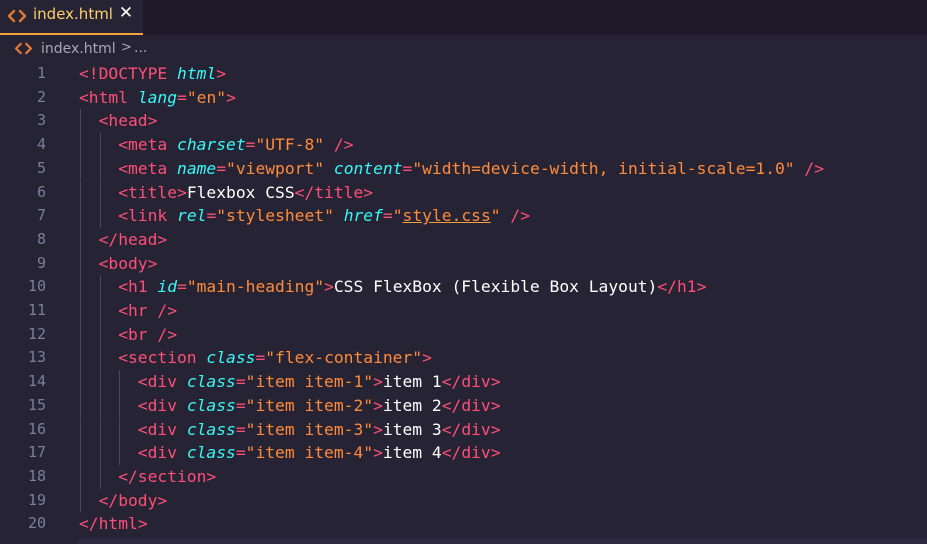 This screenshot has height=544, width=927. Describe the element at coordinates (463, 192) in the screenshot. I see `code-line: 6 <title>Flexbox CSS</title>` at that location.